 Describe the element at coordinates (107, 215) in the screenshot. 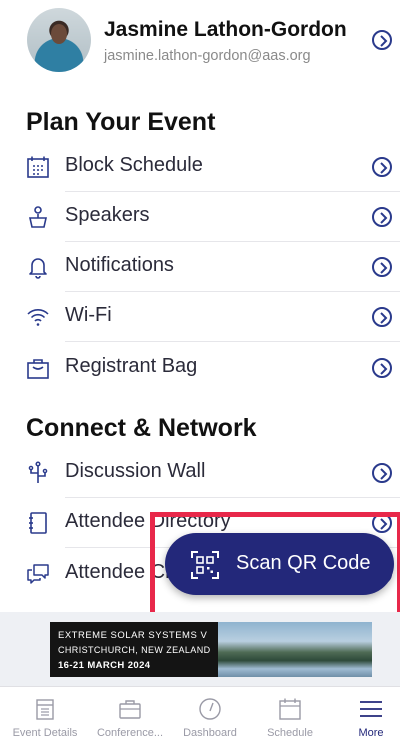

I see `menu-item-label: Speakers` at that location.